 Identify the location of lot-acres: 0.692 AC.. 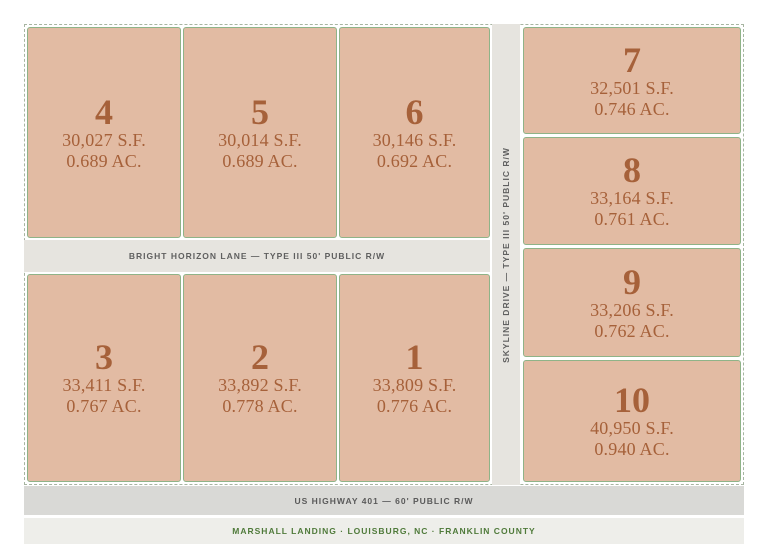
(414, 160).